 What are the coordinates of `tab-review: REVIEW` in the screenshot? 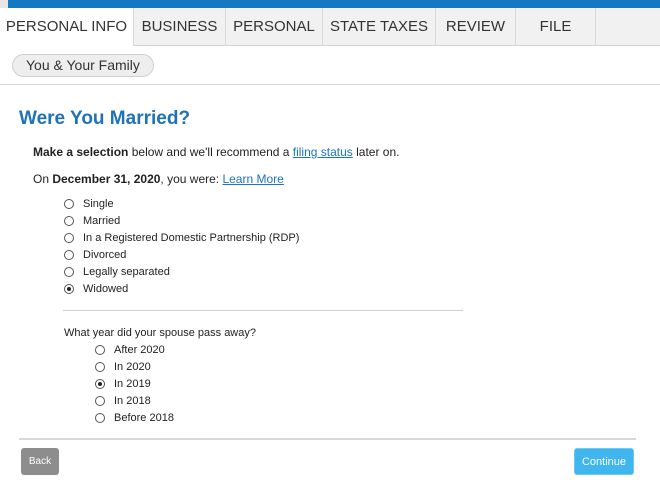 It's located at (476, 27).